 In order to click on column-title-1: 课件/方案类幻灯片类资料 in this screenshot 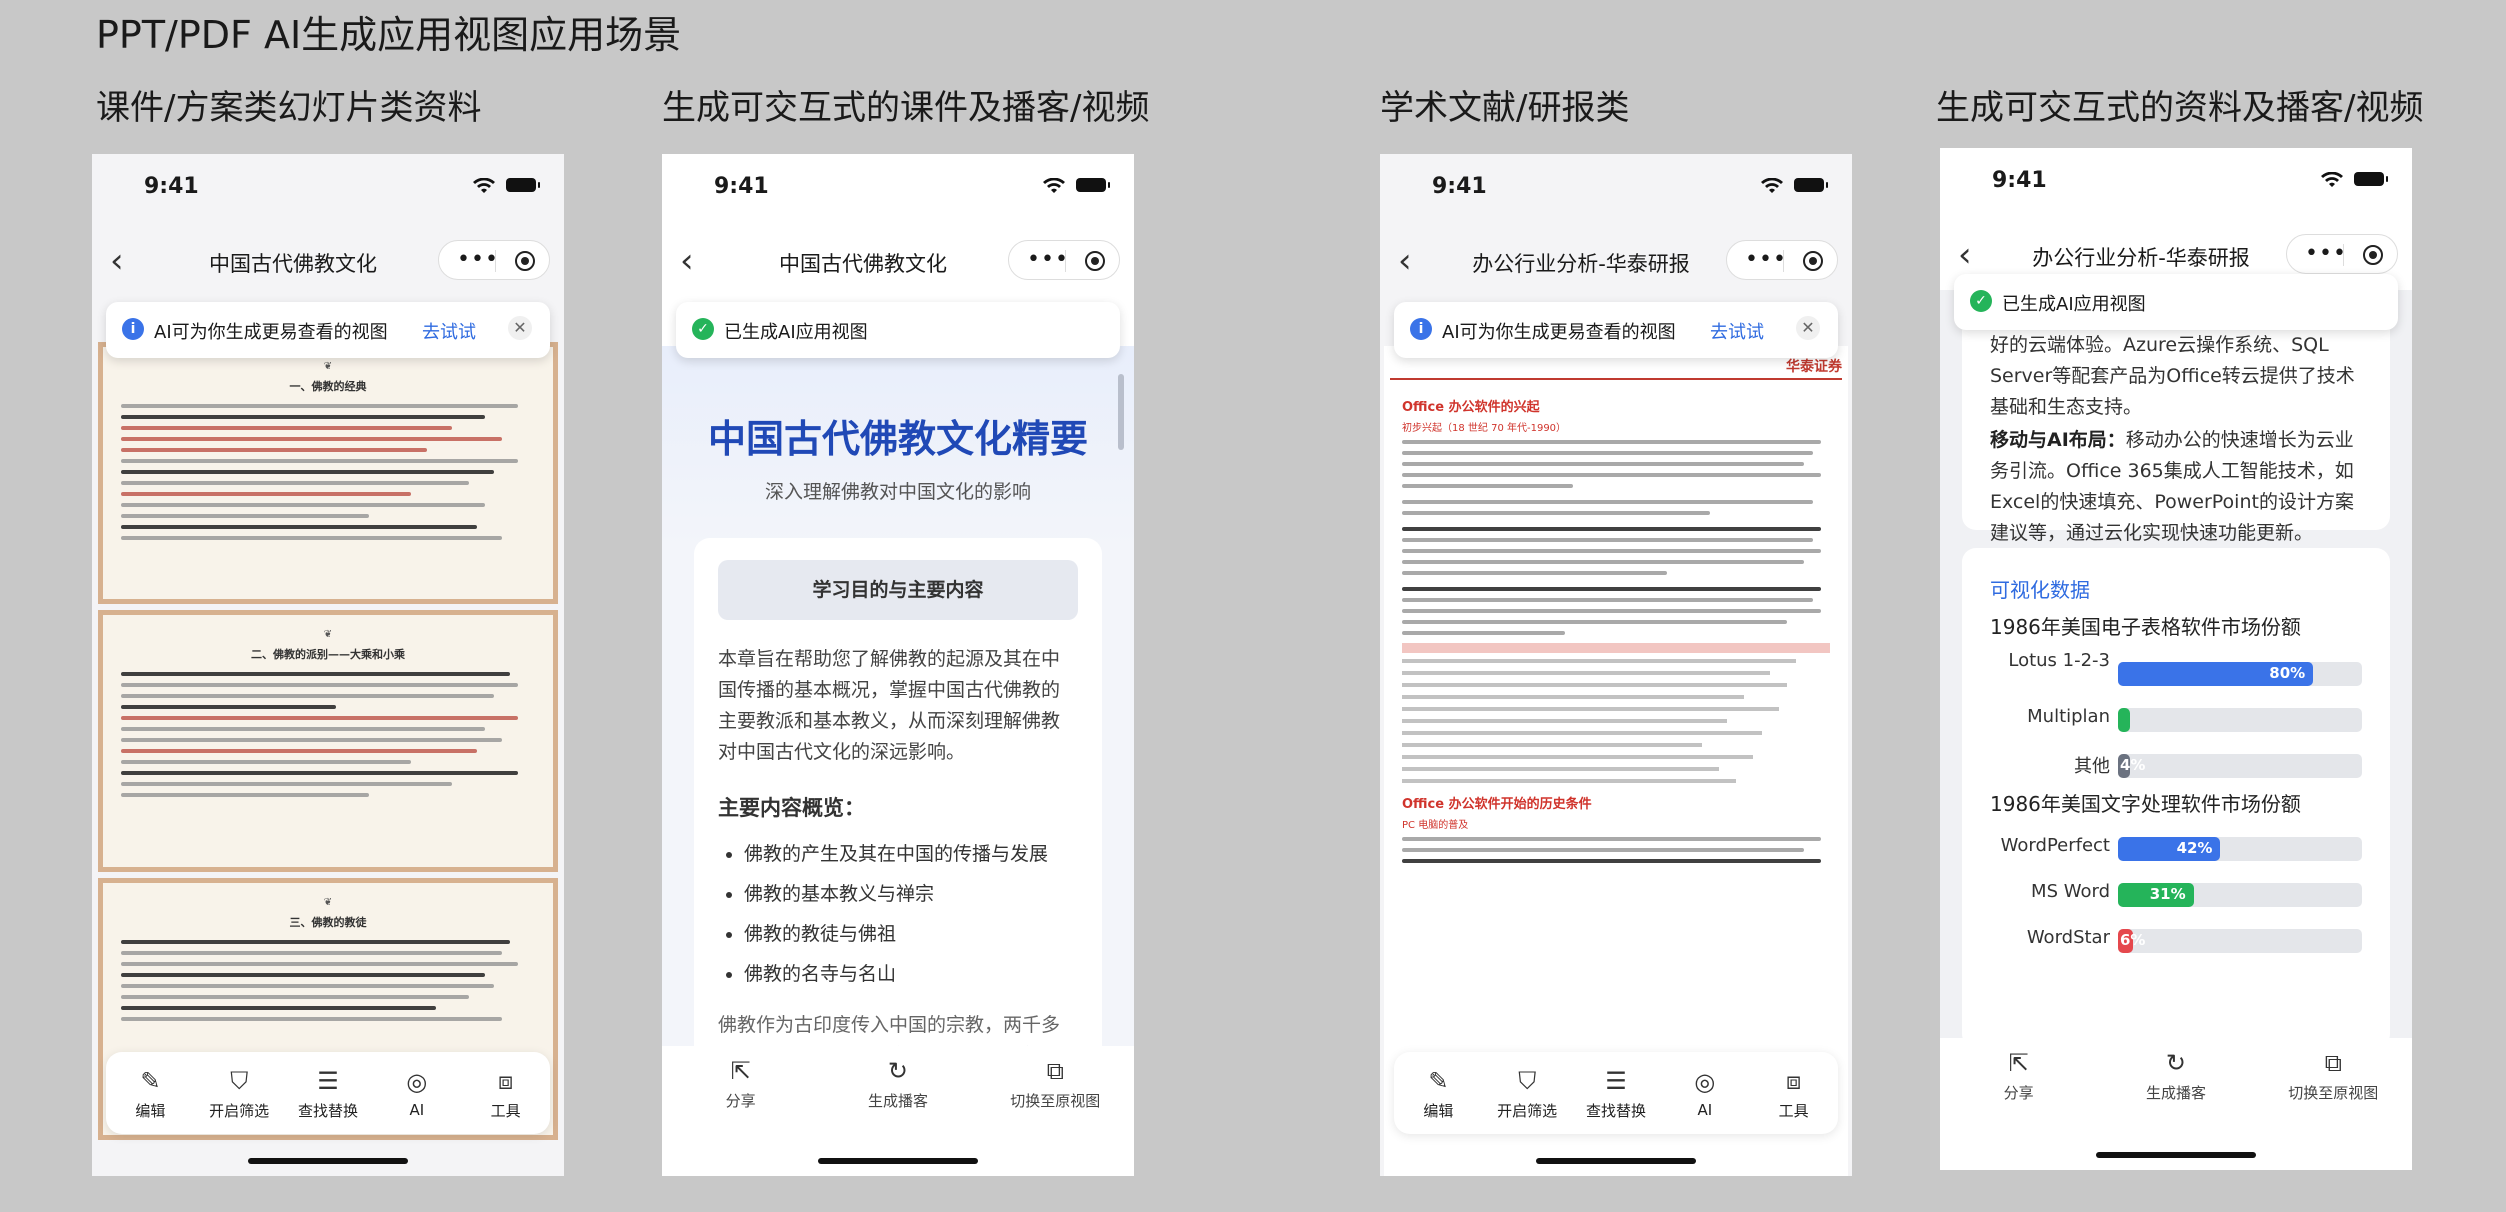, I will do `click(289, 108)`.